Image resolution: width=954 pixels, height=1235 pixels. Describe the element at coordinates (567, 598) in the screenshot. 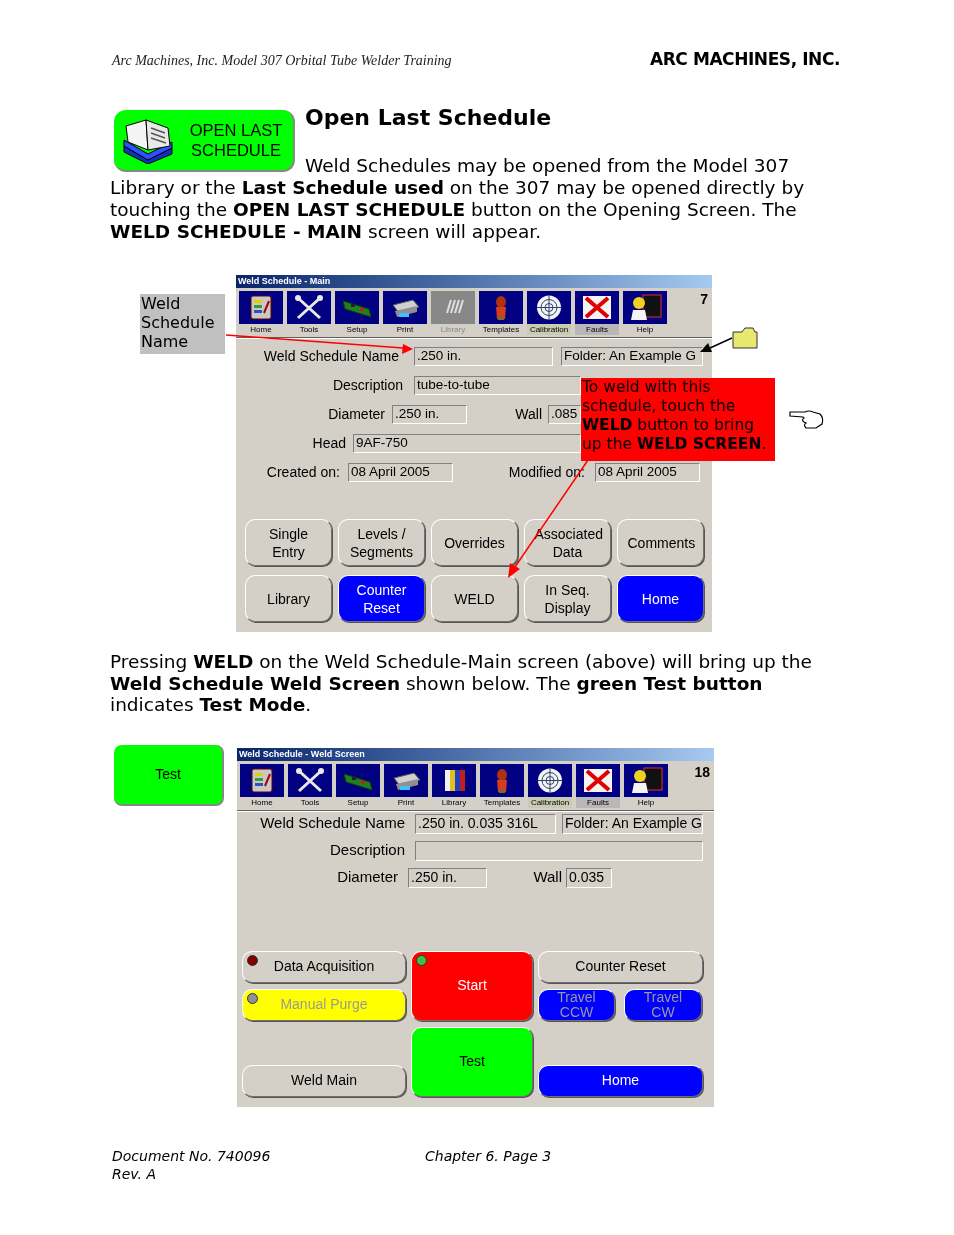

I see `screen-button: In Seq. Display` at that location.